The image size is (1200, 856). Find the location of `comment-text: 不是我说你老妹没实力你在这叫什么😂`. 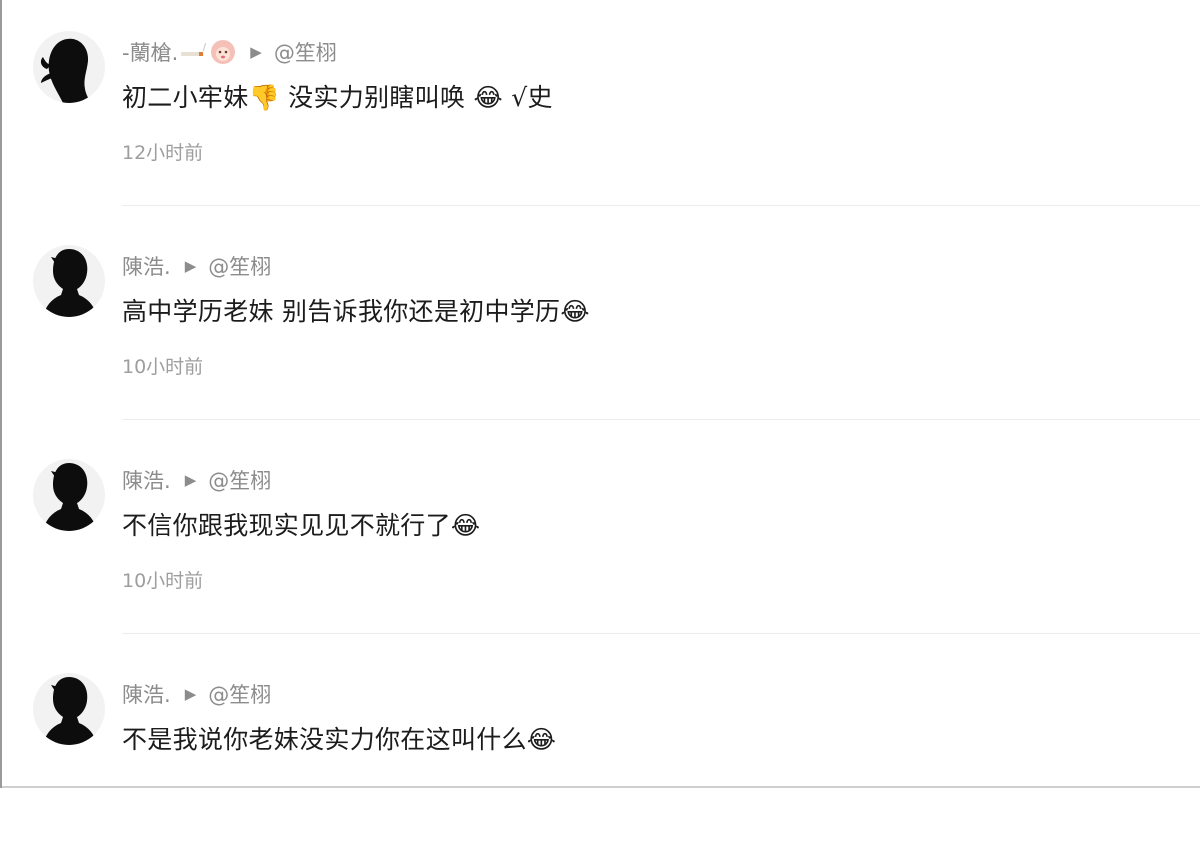

comment-text: 不是我说你老妹没实力你在这叫什么😂 is located at coordinates (339, 739).